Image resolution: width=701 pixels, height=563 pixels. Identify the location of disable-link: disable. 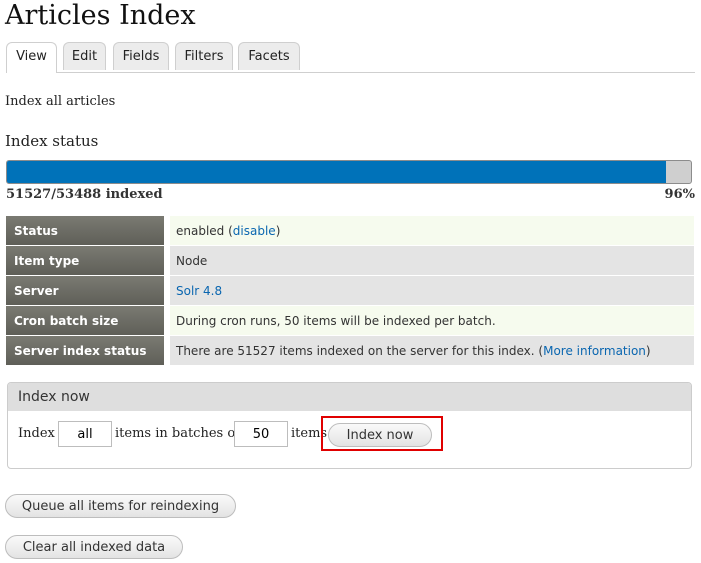
(254, 231).